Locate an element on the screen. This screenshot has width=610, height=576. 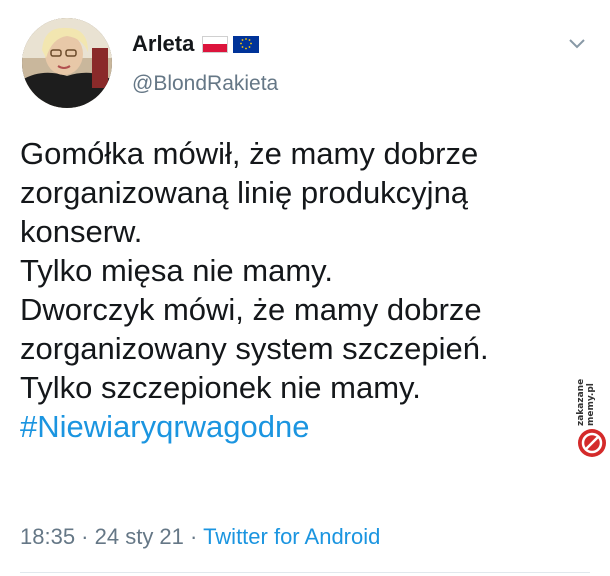
eu-flag-icon is located at coordinates (246, 44).